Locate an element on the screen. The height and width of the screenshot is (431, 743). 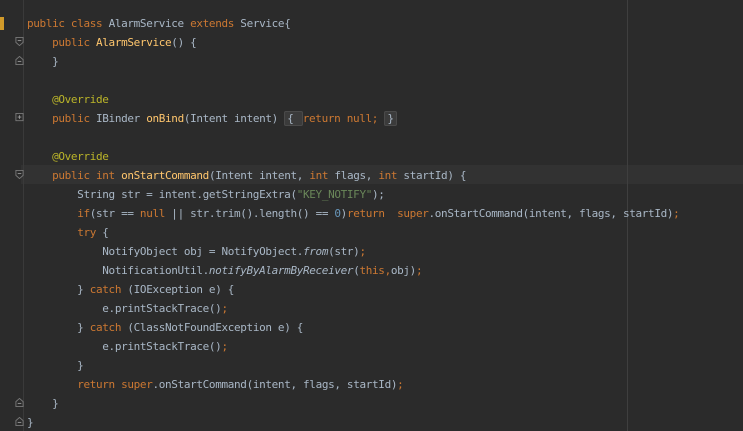
expand-fold-icon is located at coordinates (19, 117).